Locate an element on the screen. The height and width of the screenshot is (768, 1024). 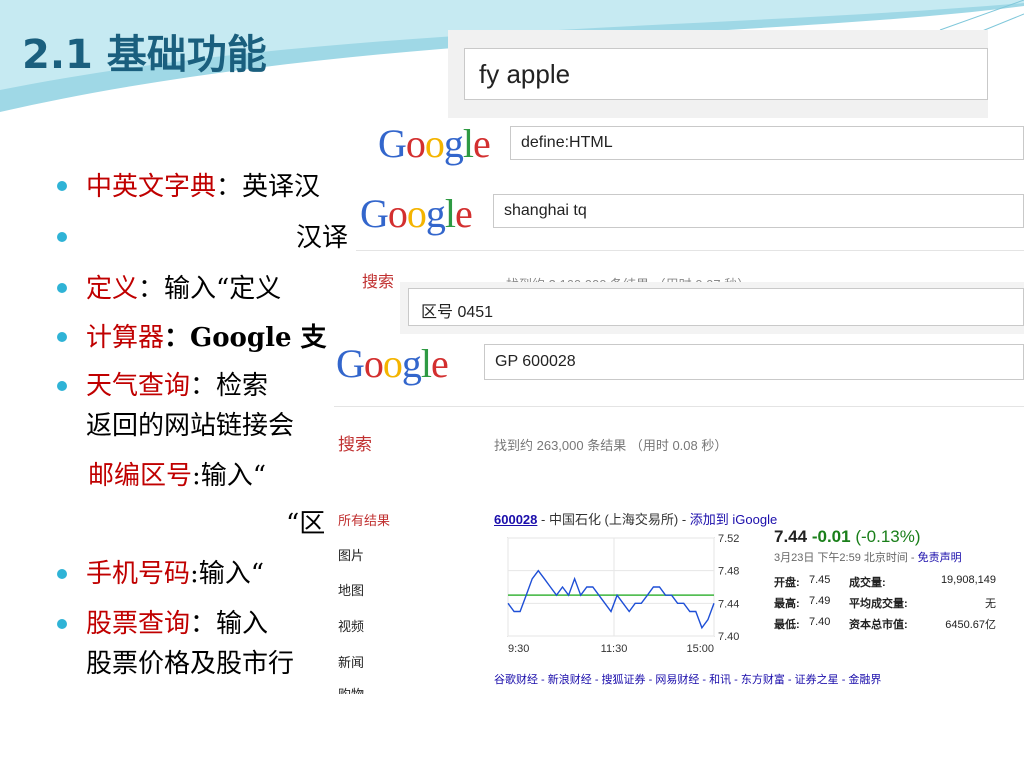
quote-change-pct: (-0.13%) is located at coordinates (888, 536).